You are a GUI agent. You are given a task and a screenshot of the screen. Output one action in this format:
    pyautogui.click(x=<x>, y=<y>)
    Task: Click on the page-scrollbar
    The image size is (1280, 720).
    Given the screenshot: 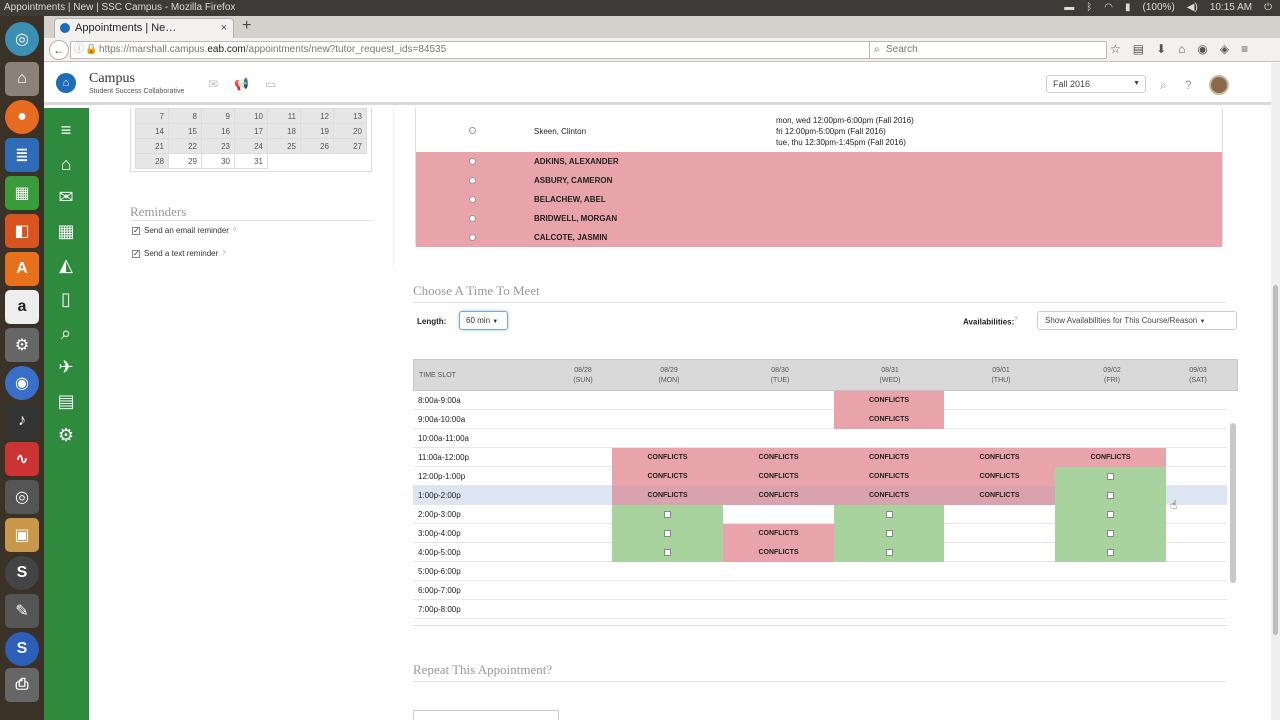 What is the action you would take?
    pyautogui.click(x=1275, y=391)
    